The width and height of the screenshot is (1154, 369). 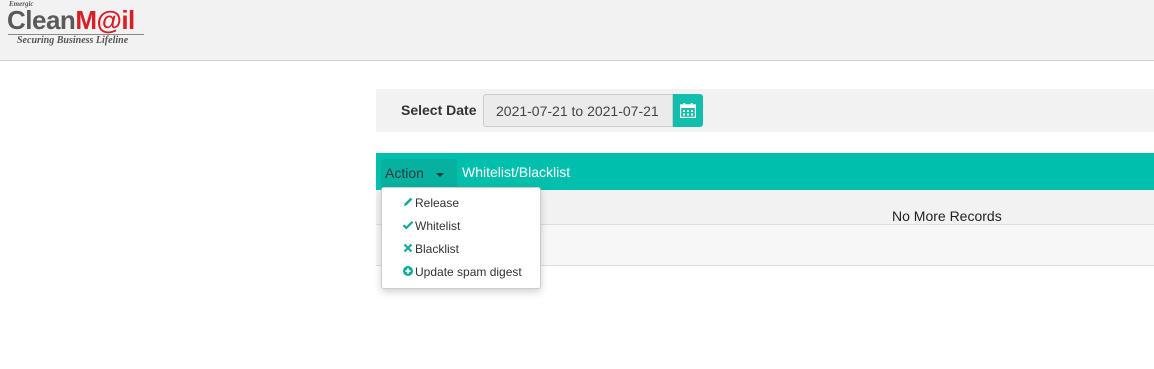 I want to click on calendar-button, so click(x=688, y=110).